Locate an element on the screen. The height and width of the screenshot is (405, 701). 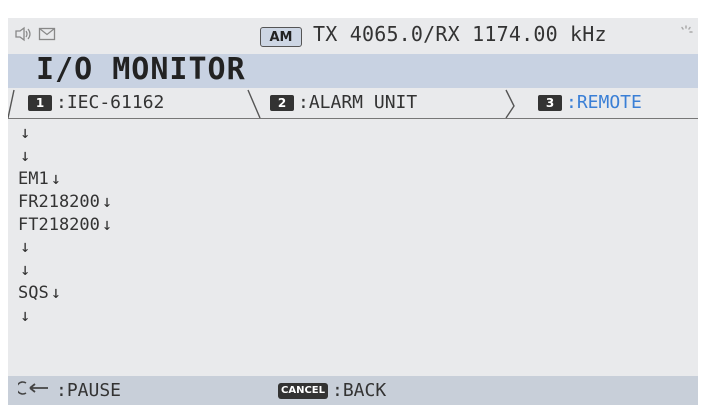
frequency-readout: TX 4065.0/RX 1174.00 kHz is located at coordinates (460, 34).